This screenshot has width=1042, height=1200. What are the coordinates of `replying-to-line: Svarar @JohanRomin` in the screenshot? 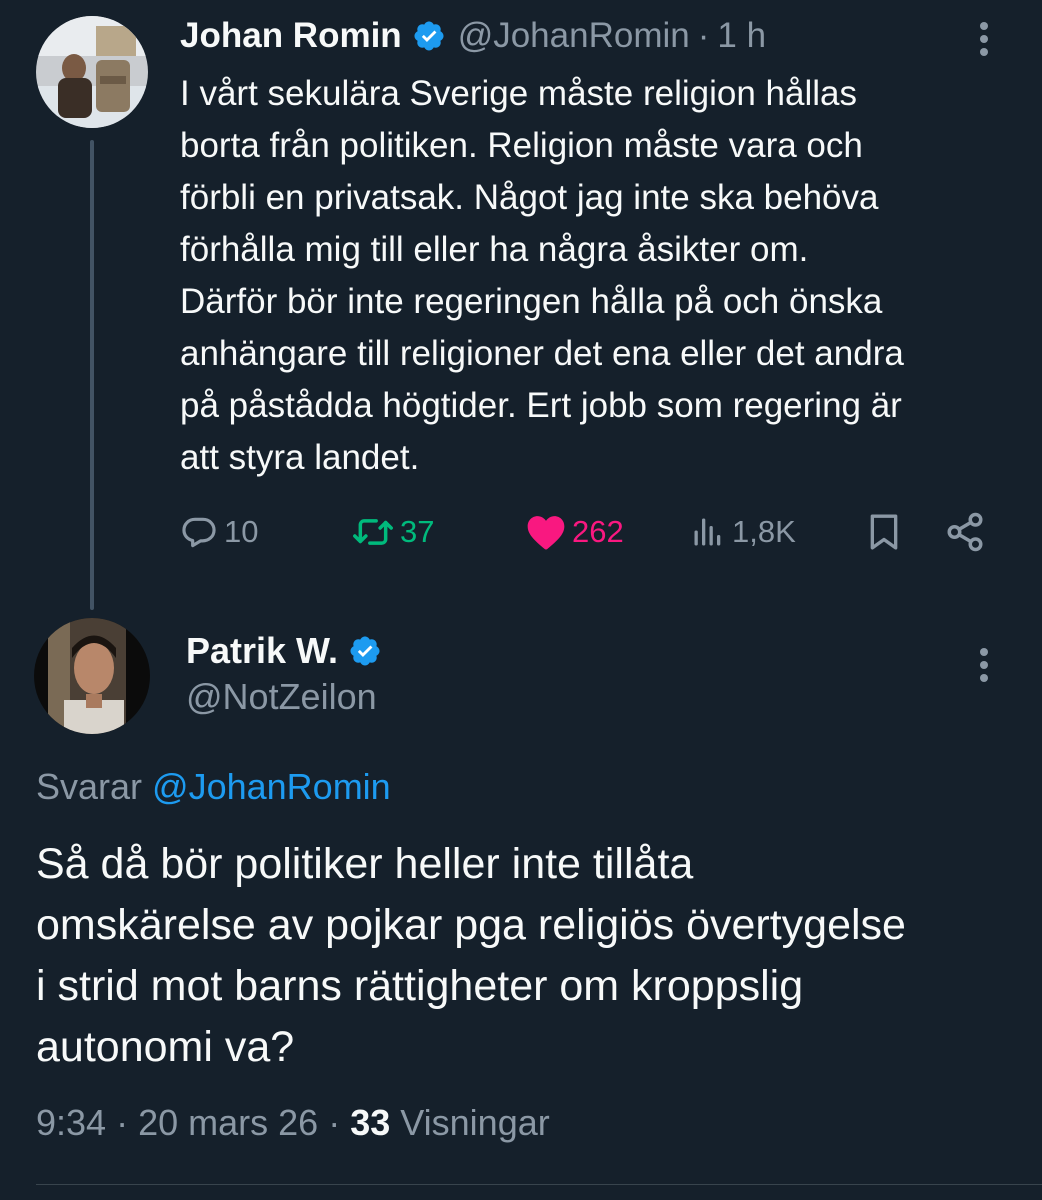 It's located at (213, 787).